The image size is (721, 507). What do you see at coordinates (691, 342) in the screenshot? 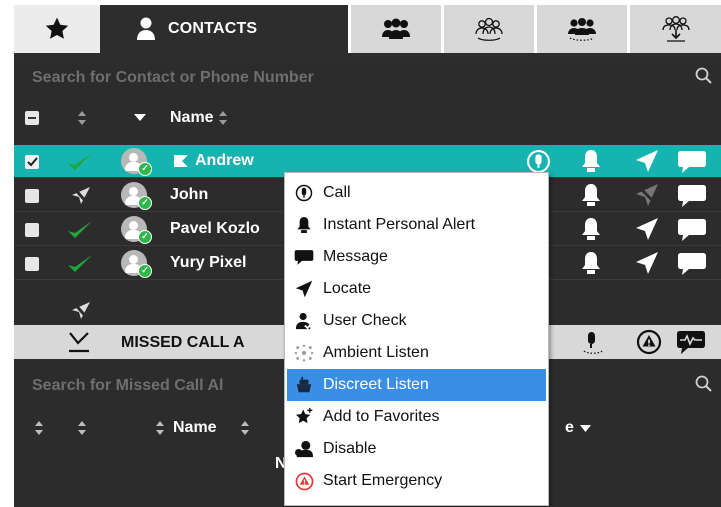
I see `status-message-icon` at bounding box center [691, 342].